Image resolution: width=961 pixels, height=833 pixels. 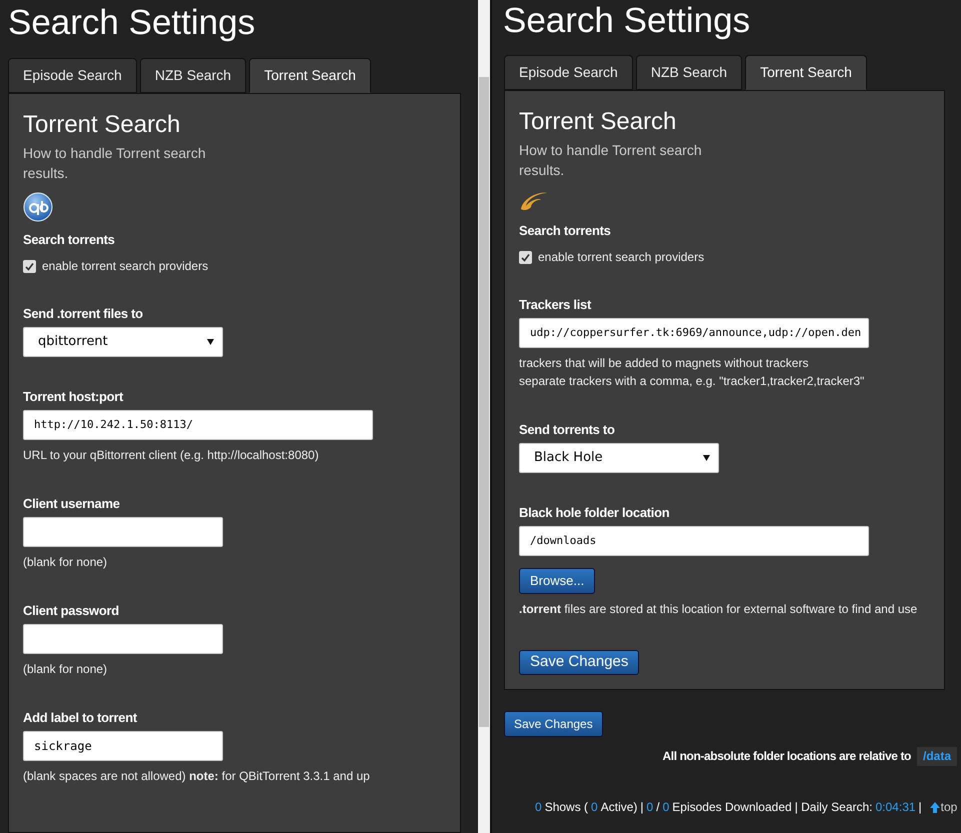 What do you see at coordinates (691, 381) in the screenshot?
I see `help-text: separate trackers with a comma, e.g. "tracker1,tracker2,tracker3"` at bounding box center [691, 381].